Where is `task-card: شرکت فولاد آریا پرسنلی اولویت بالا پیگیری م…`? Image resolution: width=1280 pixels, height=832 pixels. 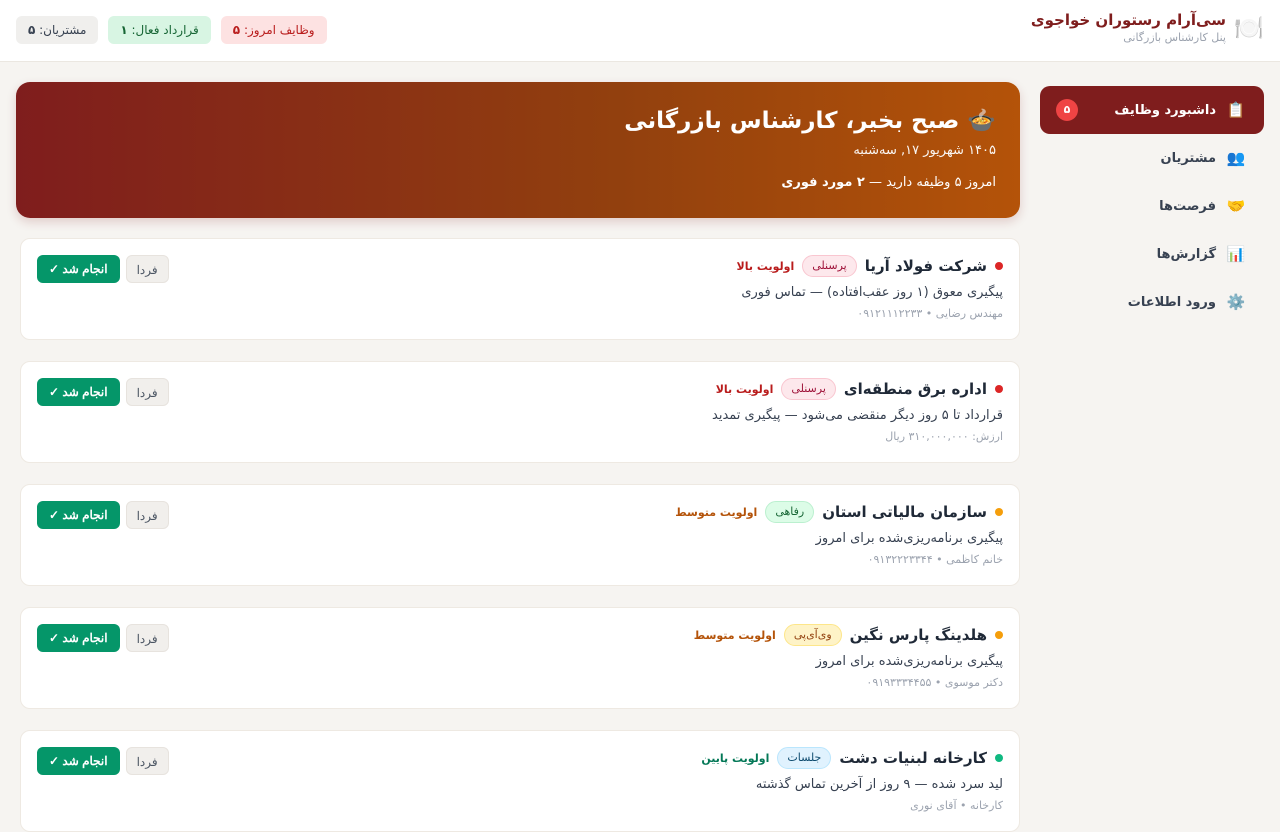
task-card: شرکت فولاد آریا پرسنلی اولویت بالا پیگیری م… is located at coordinates (520, 289).